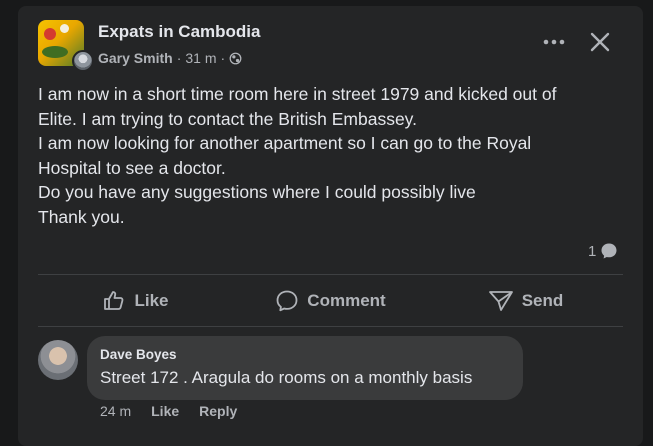  What do you see at coordinates (609, 251) in the screenshot?
I see `comment-bubble-icon` at bounding box center [609, 251].